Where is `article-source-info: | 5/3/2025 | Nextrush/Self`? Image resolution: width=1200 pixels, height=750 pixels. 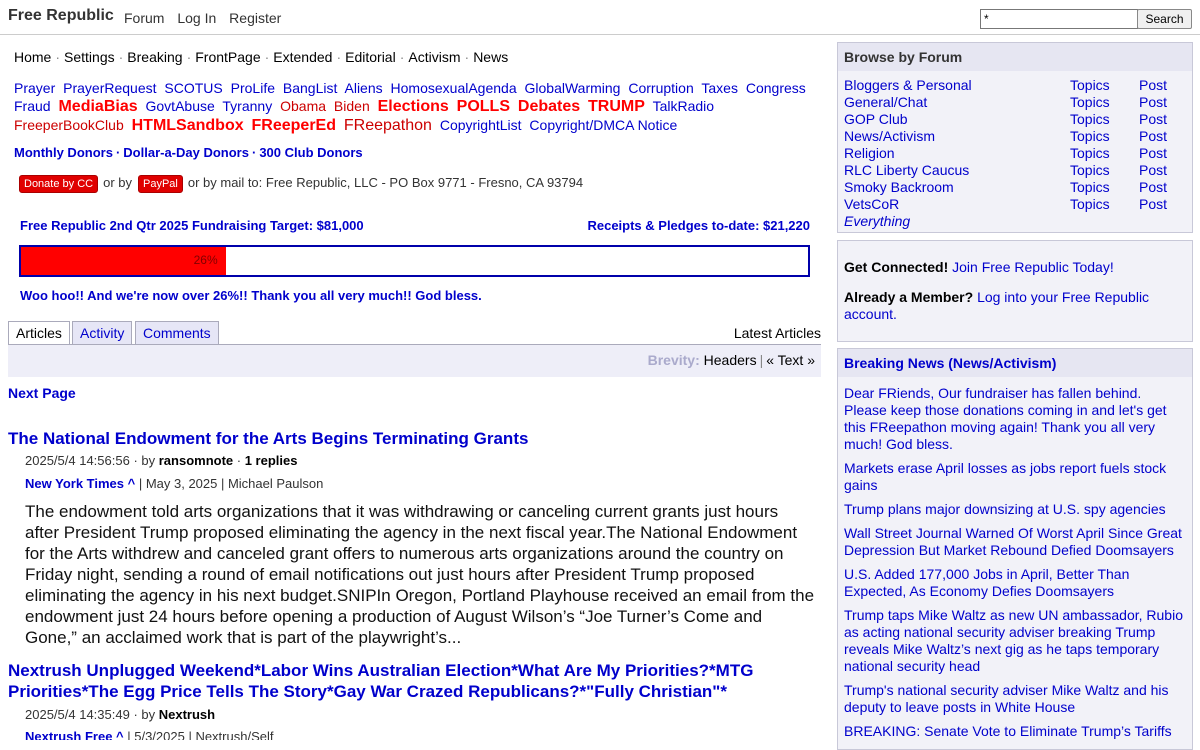
article-source-info: | 5/3/2025 | Nextrush/Self is located at coordinates (200, 734).